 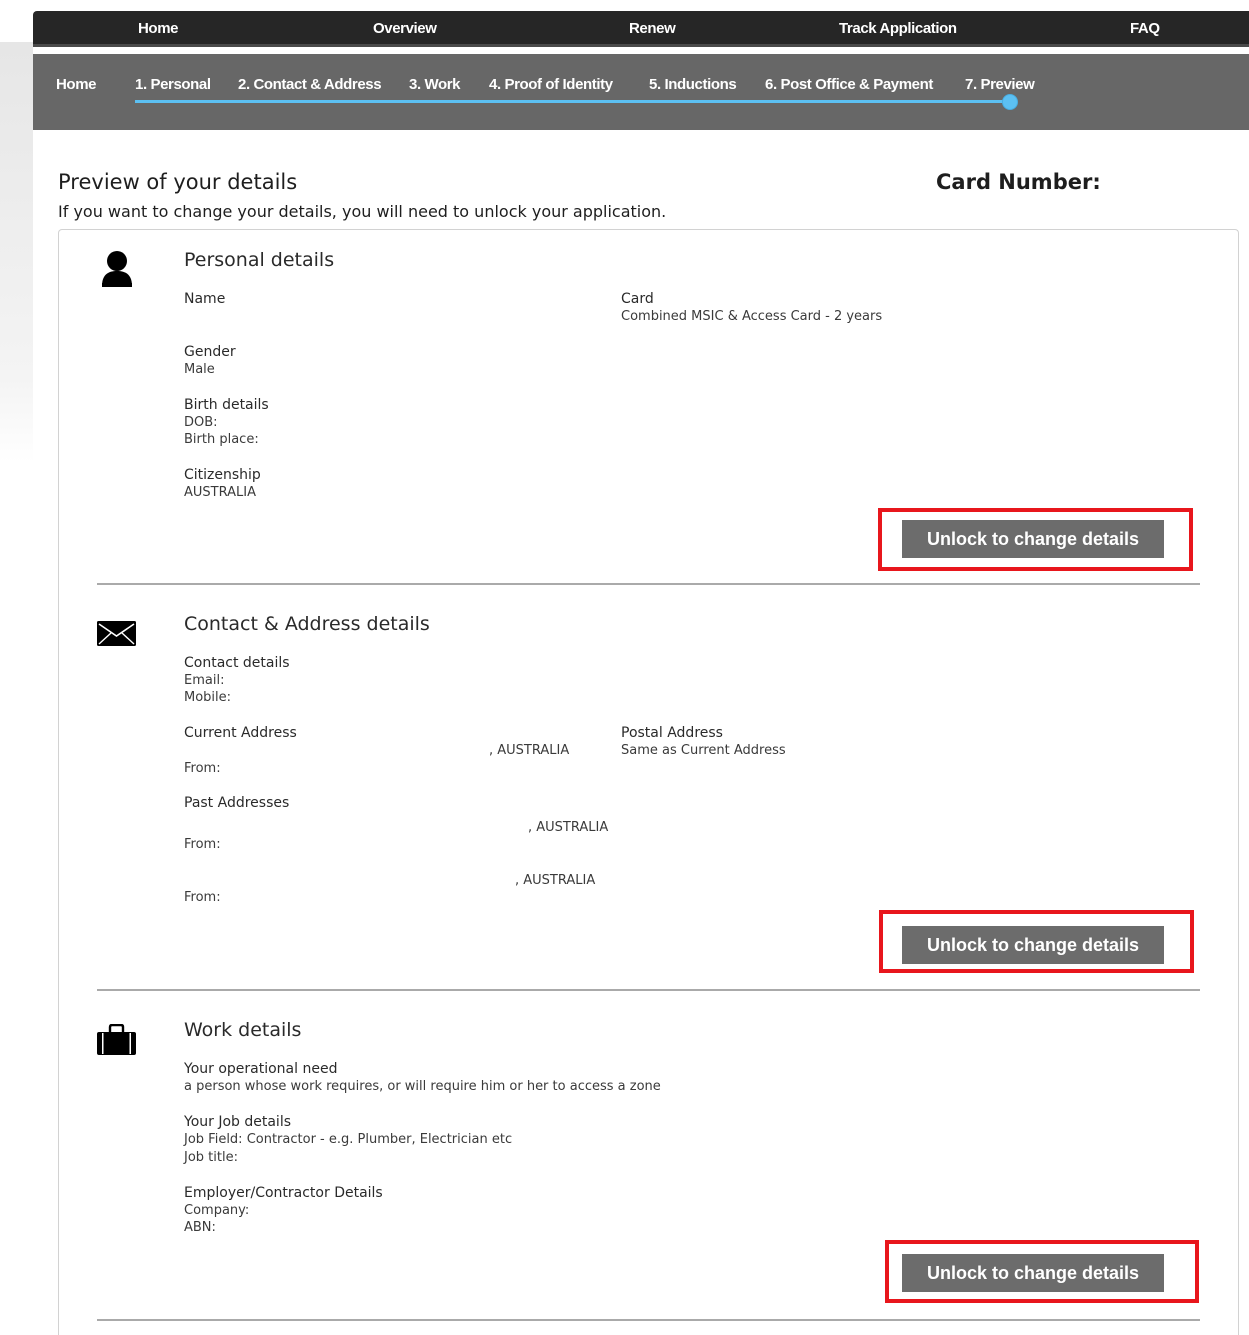 I want to click on envelope-icon, so click(x=116, y=633).